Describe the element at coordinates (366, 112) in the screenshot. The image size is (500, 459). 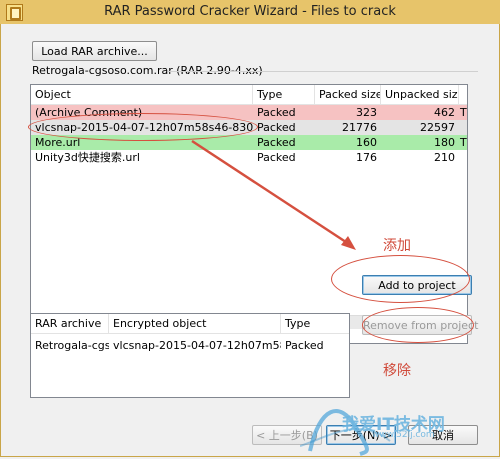
I see `cell-packed-size: 323` at that location.